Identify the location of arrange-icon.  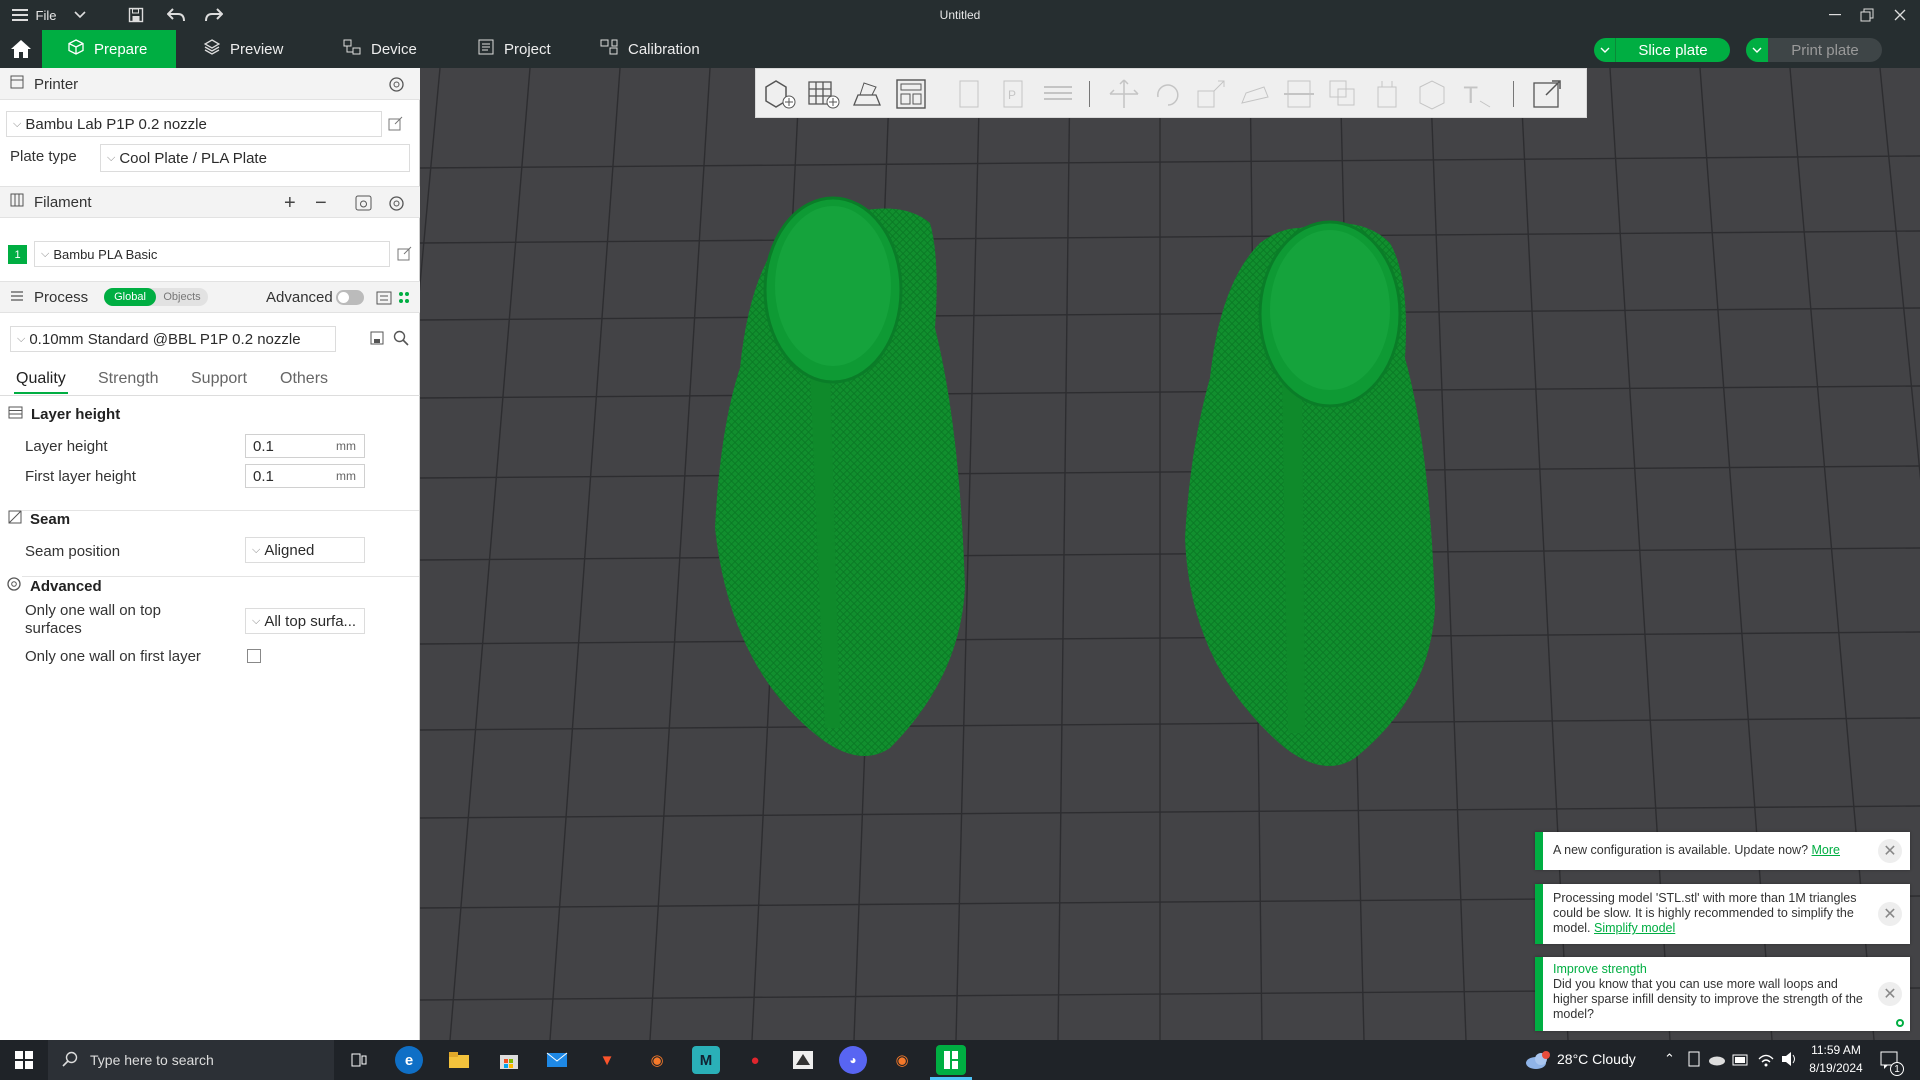
(912, 94).